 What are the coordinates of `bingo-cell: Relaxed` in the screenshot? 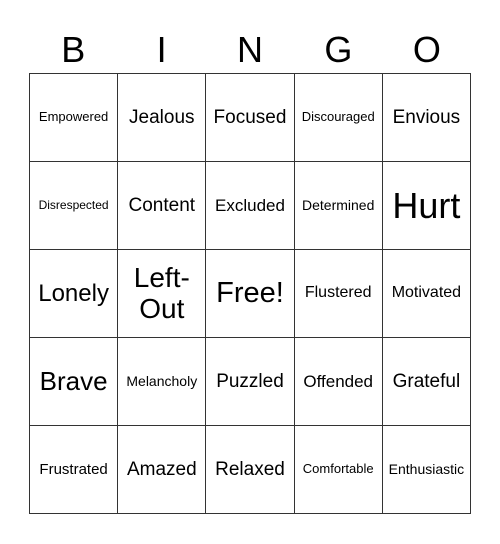 It's located at (250, 470).